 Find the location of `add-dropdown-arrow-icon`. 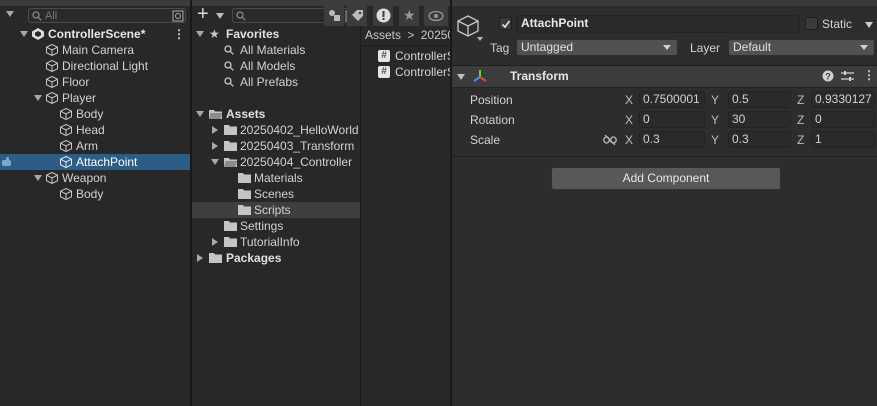

add-dropdown-arrow-icon is located at coordinates (220, 16).